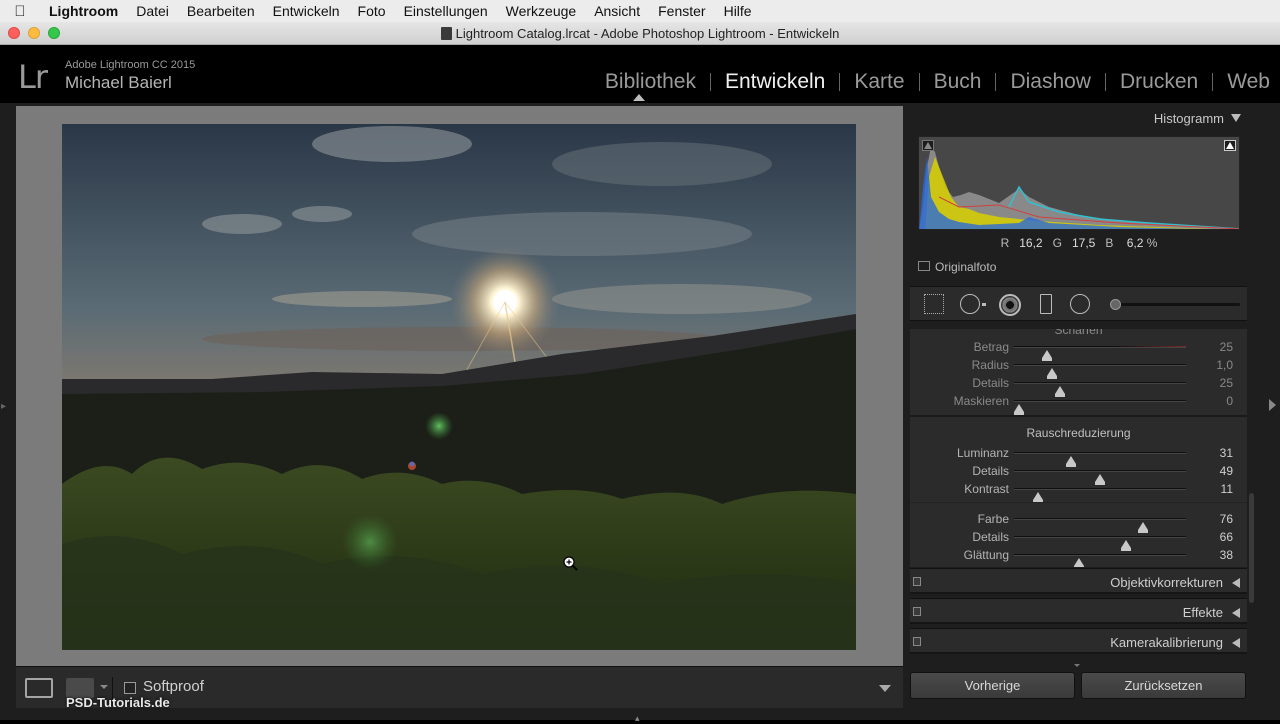 This screenshot has height=724, width=1280. What do you see at coordinates (1078, 611) in the screenshot?
I see `panel-effects: Effekte` at bounding box center [1078, 611].